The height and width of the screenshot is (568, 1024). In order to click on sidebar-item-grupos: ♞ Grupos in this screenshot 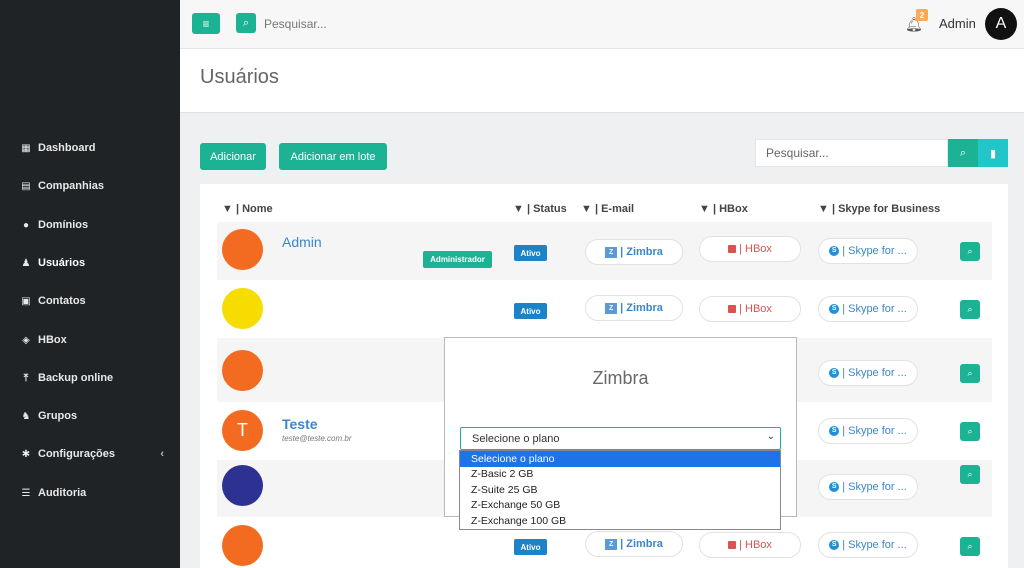, I will do `click(90, 416)`.